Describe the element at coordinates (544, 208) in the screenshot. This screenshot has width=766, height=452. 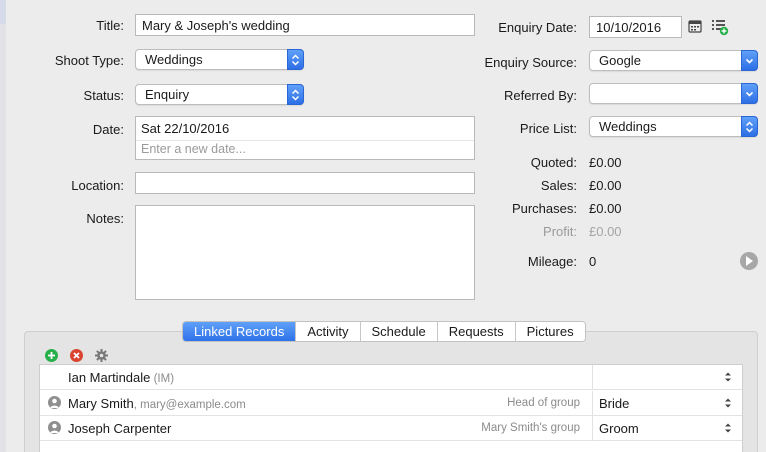
I see `purchases-label: Purchases:` at that location.